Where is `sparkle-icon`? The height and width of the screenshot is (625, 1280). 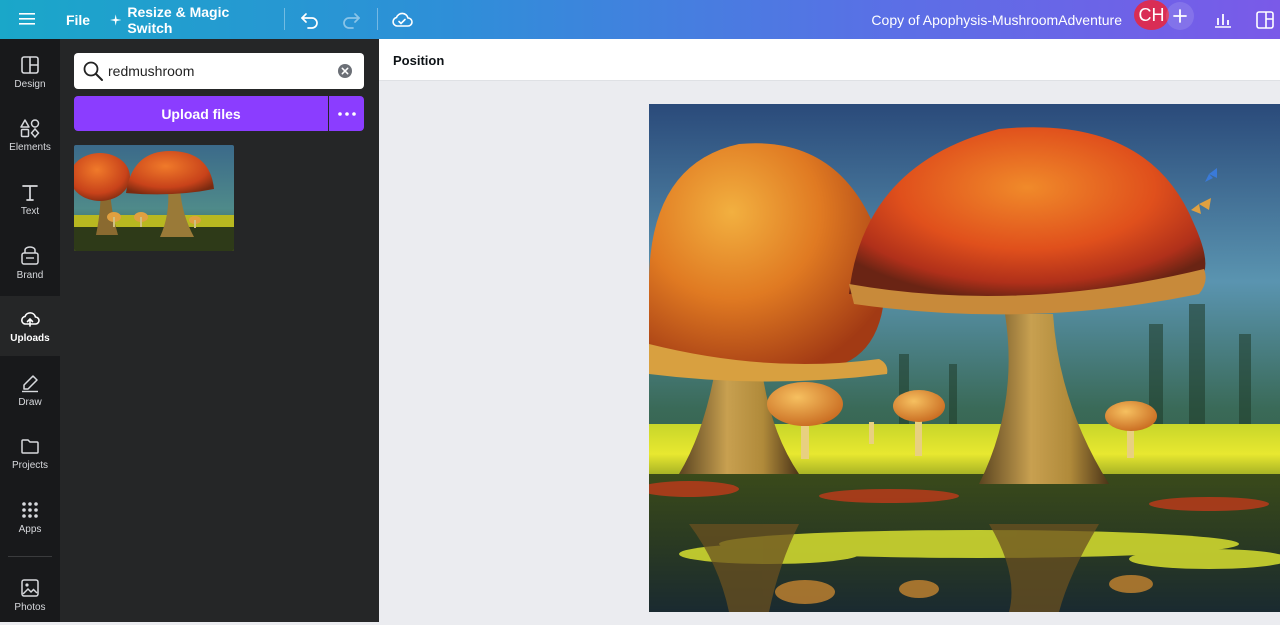
sparkle-icon is located at coordinates (116, 19).